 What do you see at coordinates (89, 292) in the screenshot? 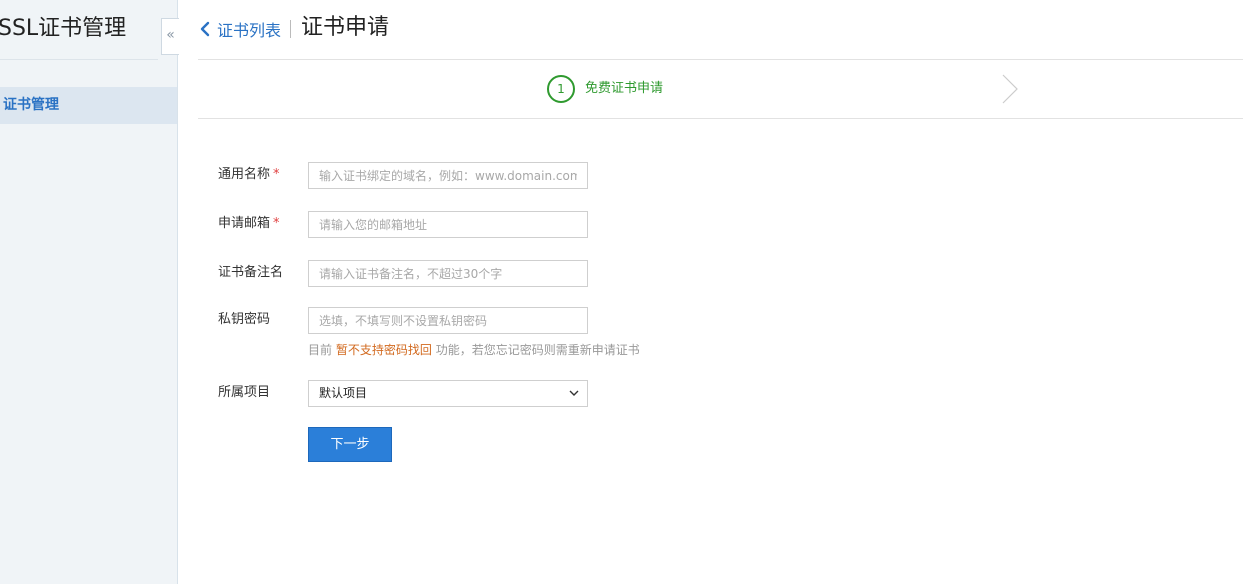
I see `sidebar: SSL证书管理 证书管理` at bounding box center [89, 292].